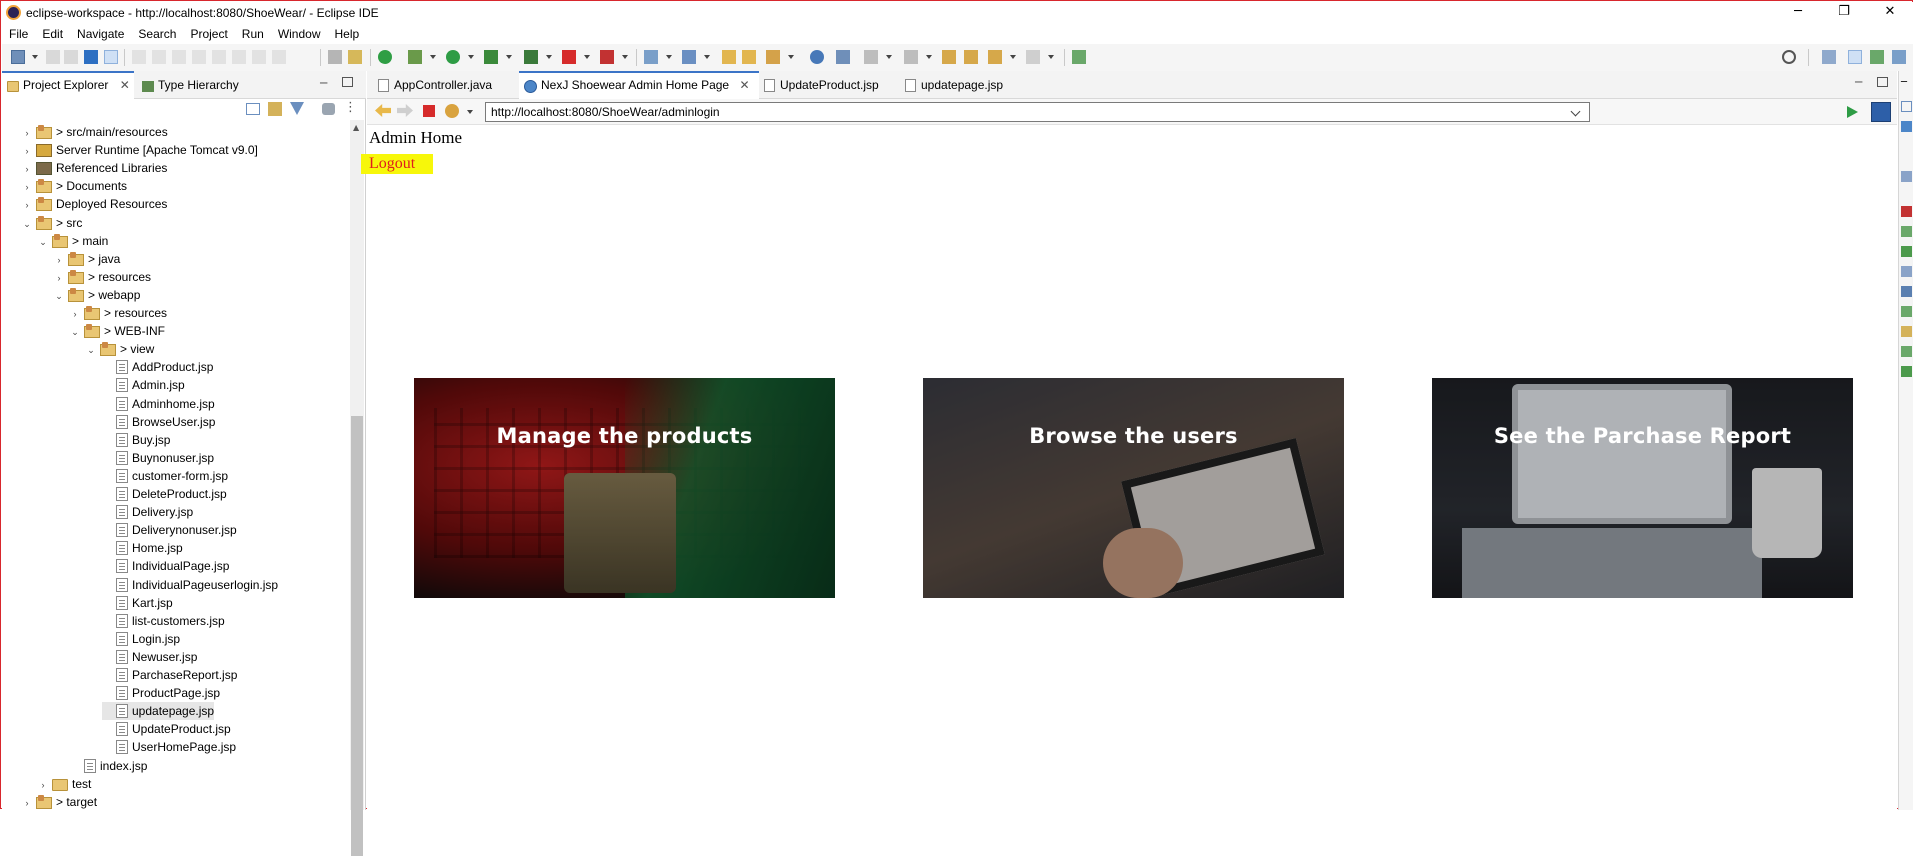 This screenshot has width=1913, height=856. I want to click on browser-globe-icon, so click(817, 57).